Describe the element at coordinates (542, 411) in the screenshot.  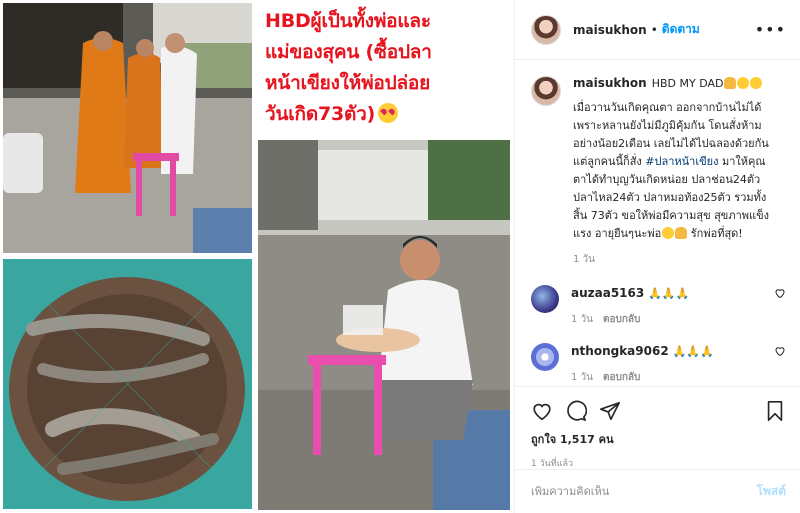
I see `like-heart-icon` at that location.